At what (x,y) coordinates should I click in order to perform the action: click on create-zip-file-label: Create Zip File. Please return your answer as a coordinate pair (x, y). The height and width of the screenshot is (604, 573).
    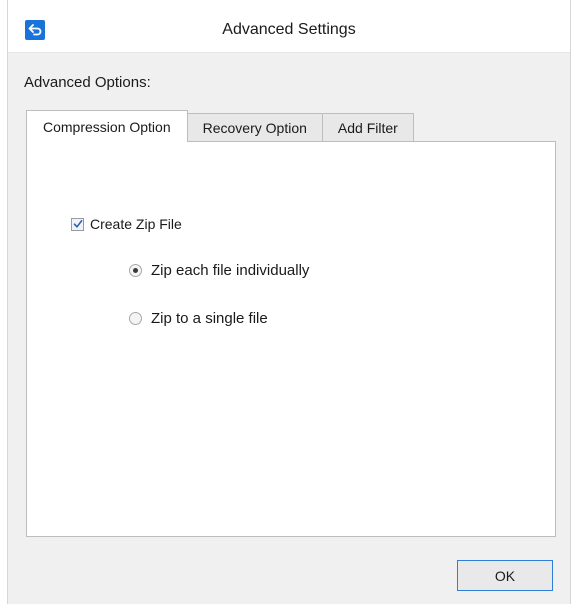
    Looking at the image, I should click on (136, 224).